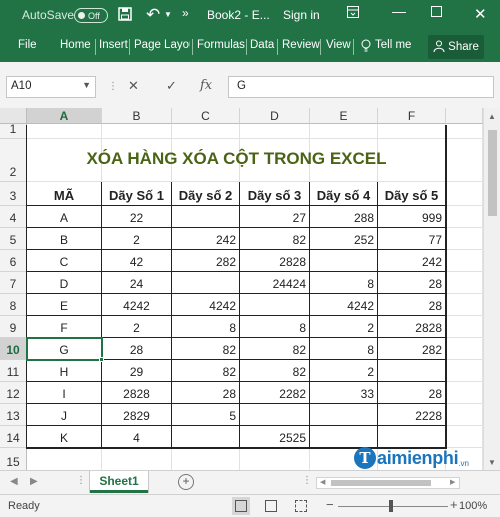  I want to click on table-cell: 2525, so click(275, 437).